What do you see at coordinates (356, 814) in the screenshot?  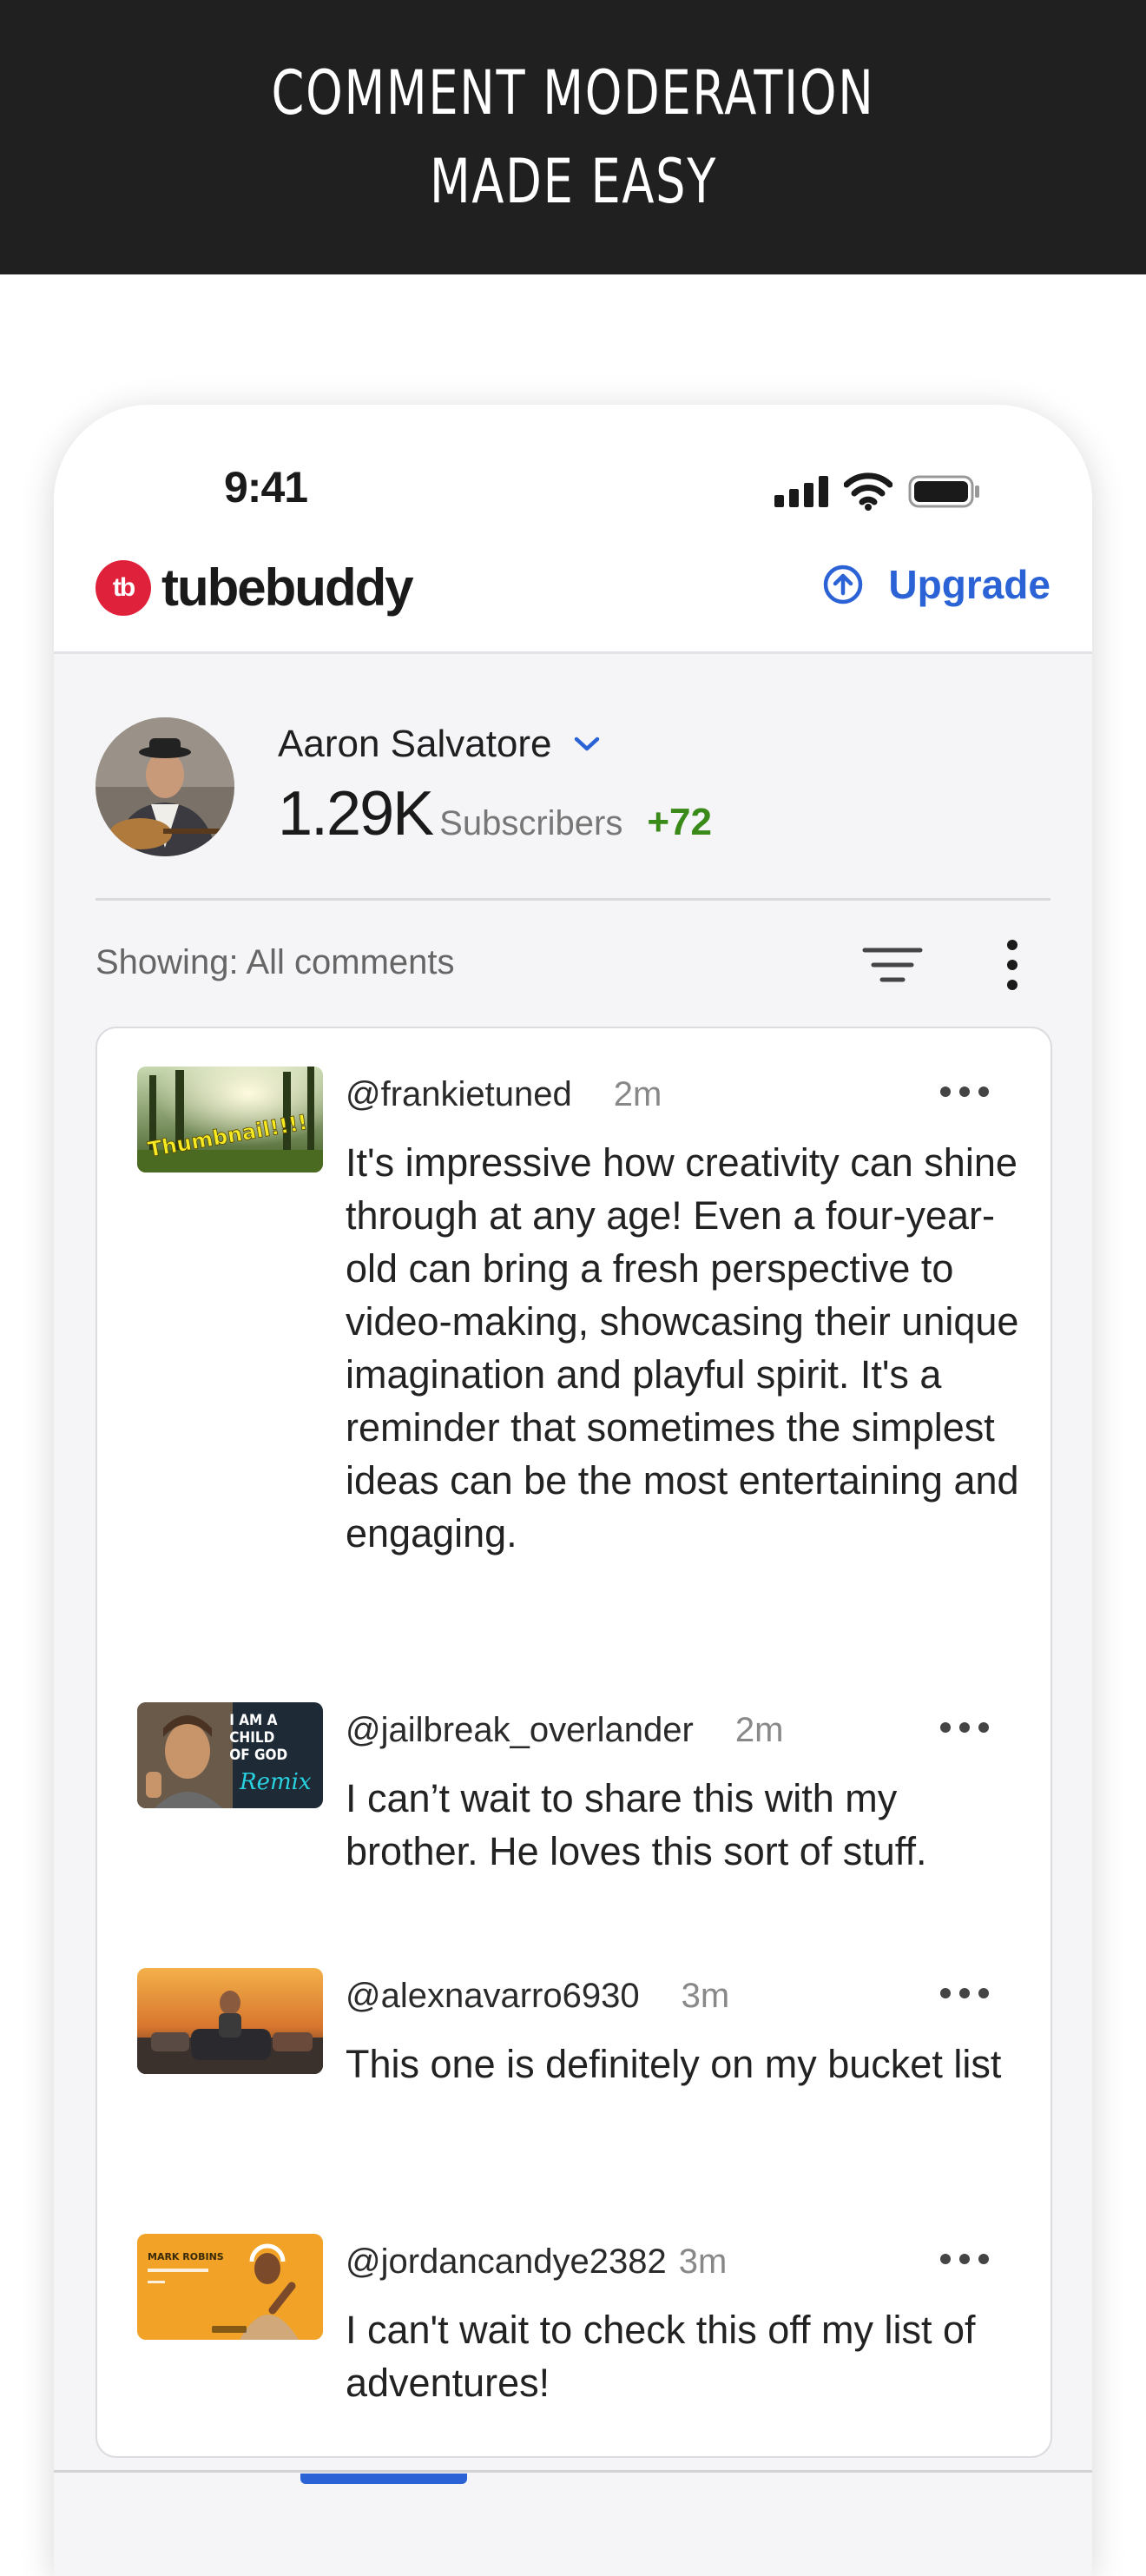 I see `subscriber-count: 1.29K` at bounding box center [356, 814].